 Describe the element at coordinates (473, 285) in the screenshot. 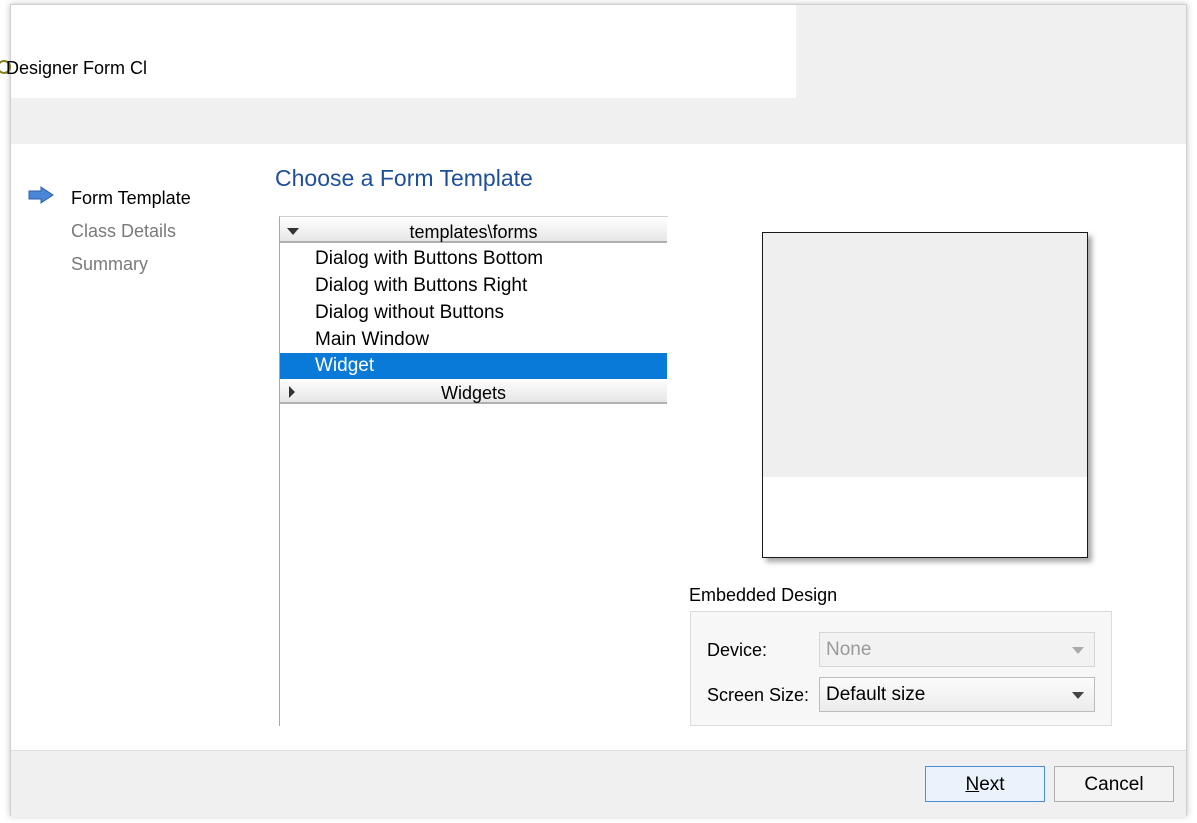

I see `tree-item-dialog-buttons-right: Dialog with Buttons Right` at that location.